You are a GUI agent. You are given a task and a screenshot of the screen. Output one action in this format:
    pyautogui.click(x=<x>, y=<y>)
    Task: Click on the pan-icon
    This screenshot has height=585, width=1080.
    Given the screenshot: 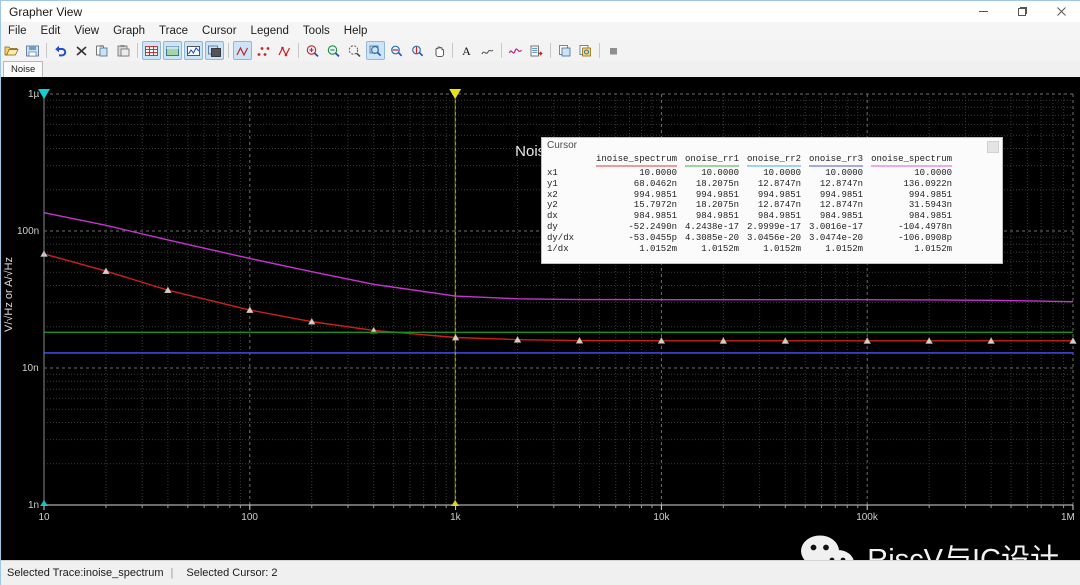 What is the action you would take?
    pyautogui.click(x=438, y=50)
    